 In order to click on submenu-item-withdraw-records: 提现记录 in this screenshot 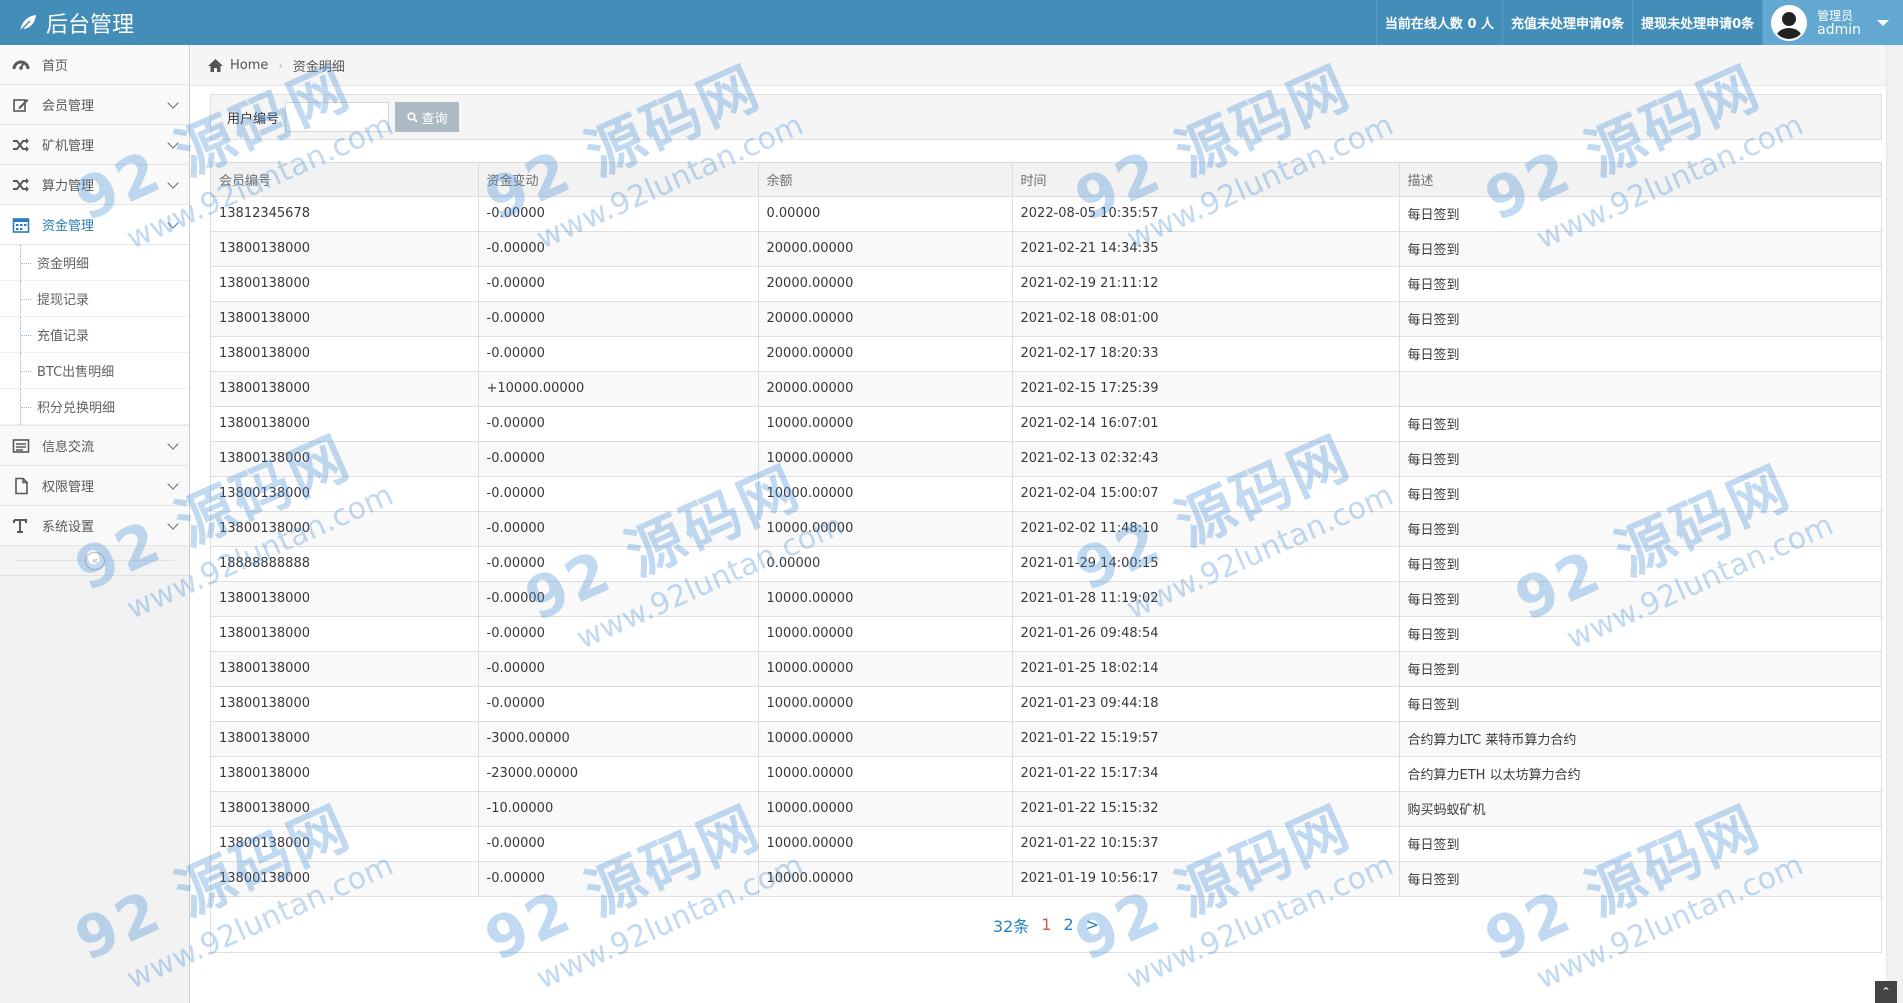, I will do `click(94, 299)`.